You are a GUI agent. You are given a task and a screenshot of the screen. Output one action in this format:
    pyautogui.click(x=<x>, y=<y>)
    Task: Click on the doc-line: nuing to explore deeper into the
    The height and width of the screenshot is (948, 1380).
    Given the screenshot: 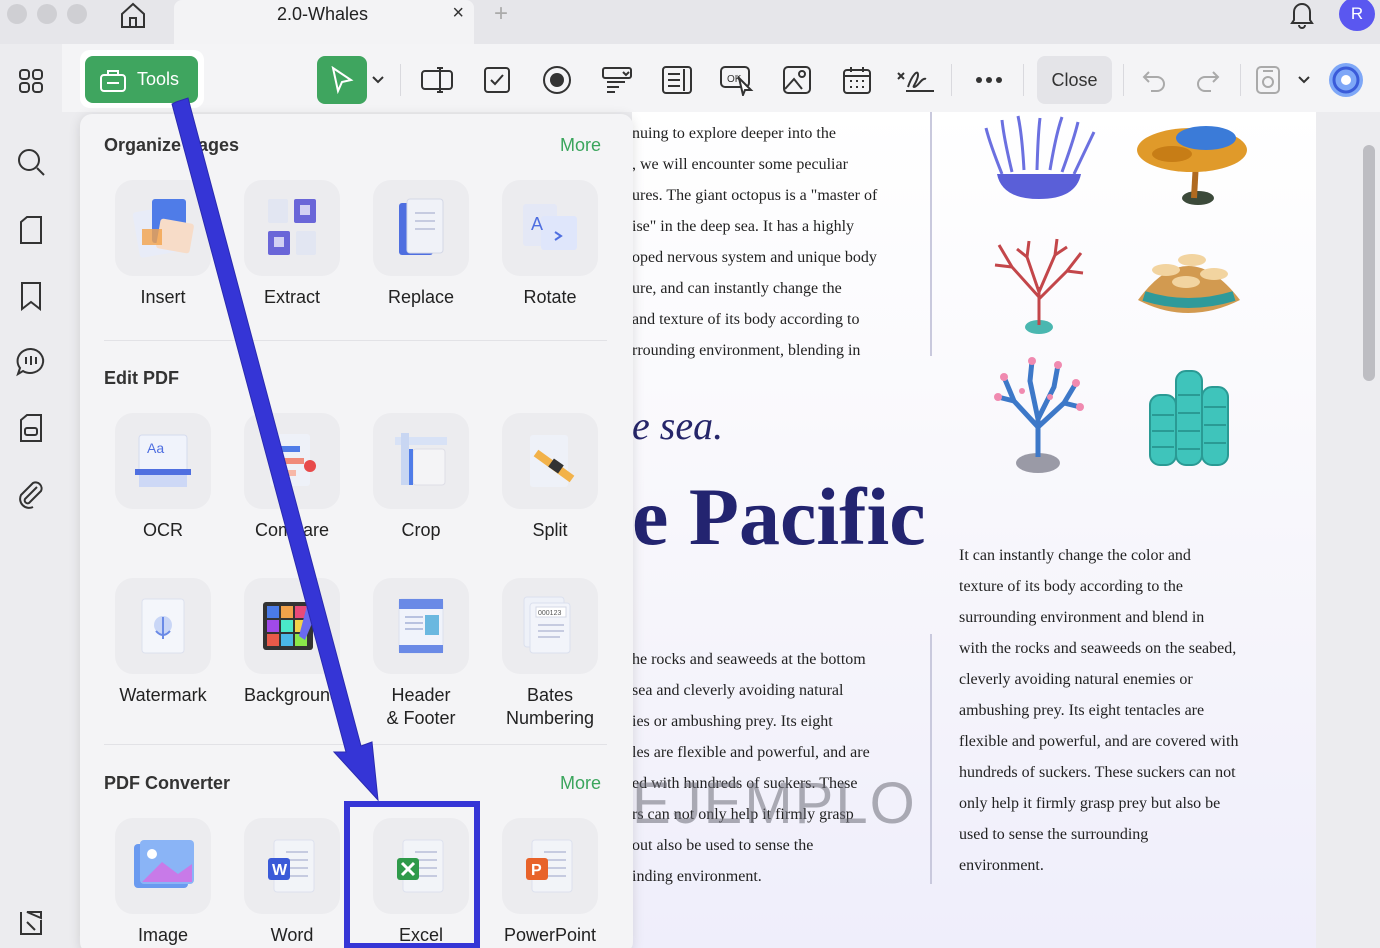 What is the action you would take?
    pyautogui.click(x=734, y=133)
    